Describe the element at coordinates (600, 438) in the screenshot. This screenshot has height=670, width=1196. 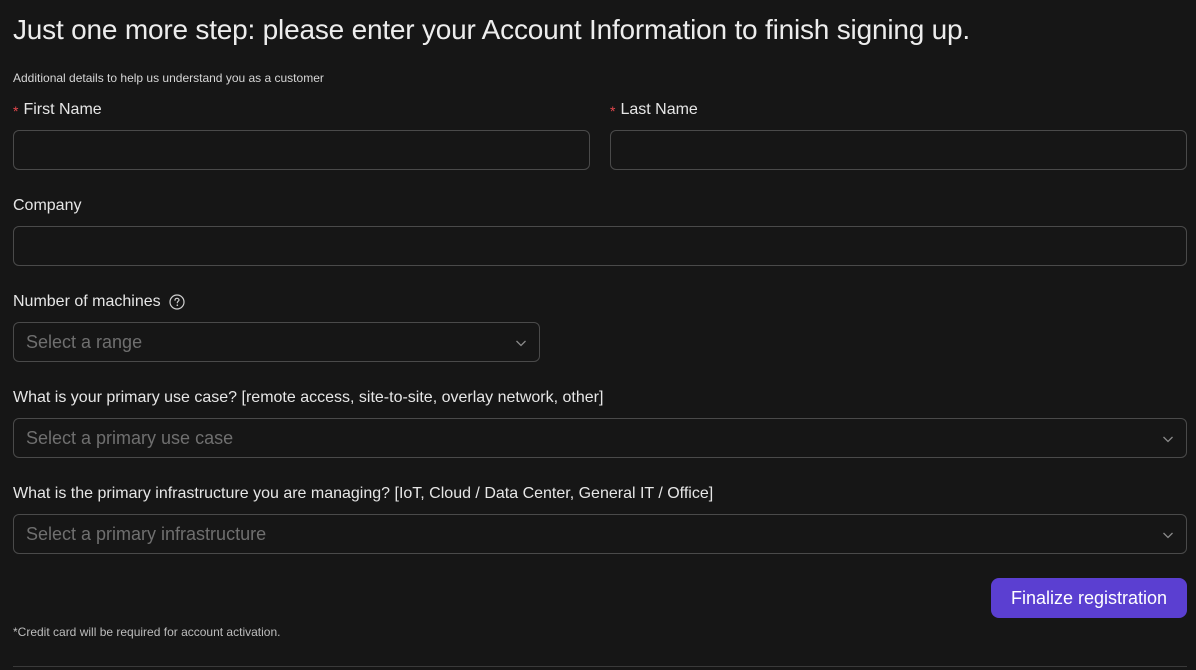
I see `use-case-select: Select a primary use case` at that location.